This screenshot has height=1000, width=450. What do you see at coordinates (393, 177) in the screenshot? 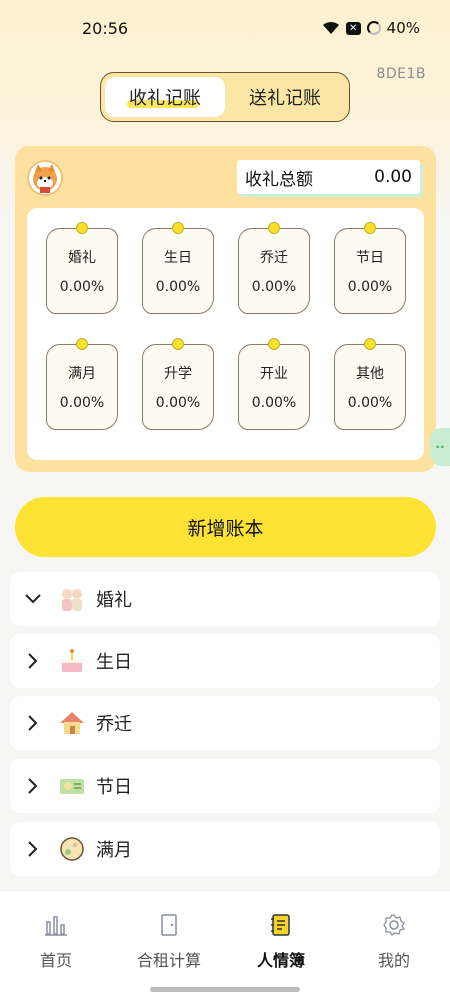
I see `total-value: 0.00` at bounding box center [393, 177].